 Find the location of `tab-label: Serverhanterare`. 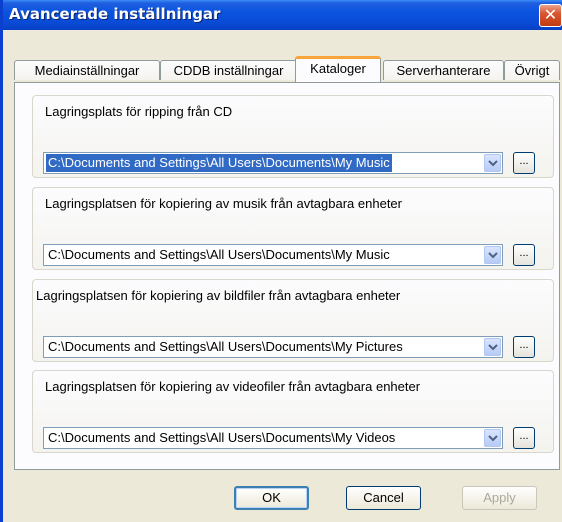

tab-label: Serverhanterare is located at coordinates (443, 70).